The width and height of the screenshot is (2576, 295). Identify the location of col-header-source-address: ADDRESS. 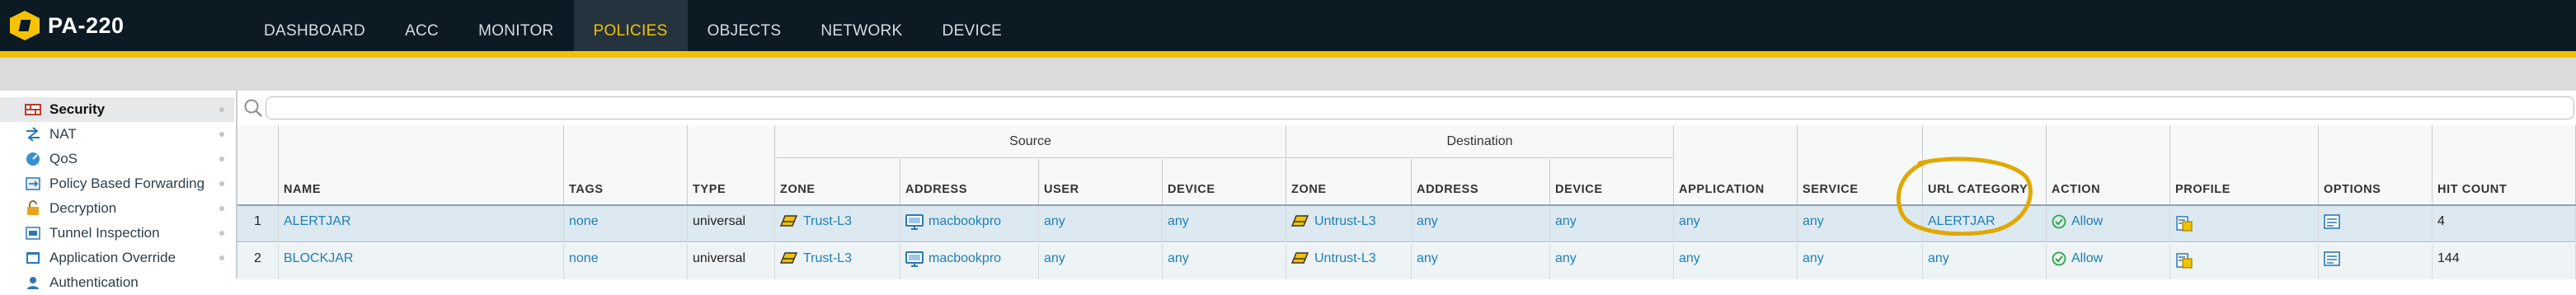
(969, 181).